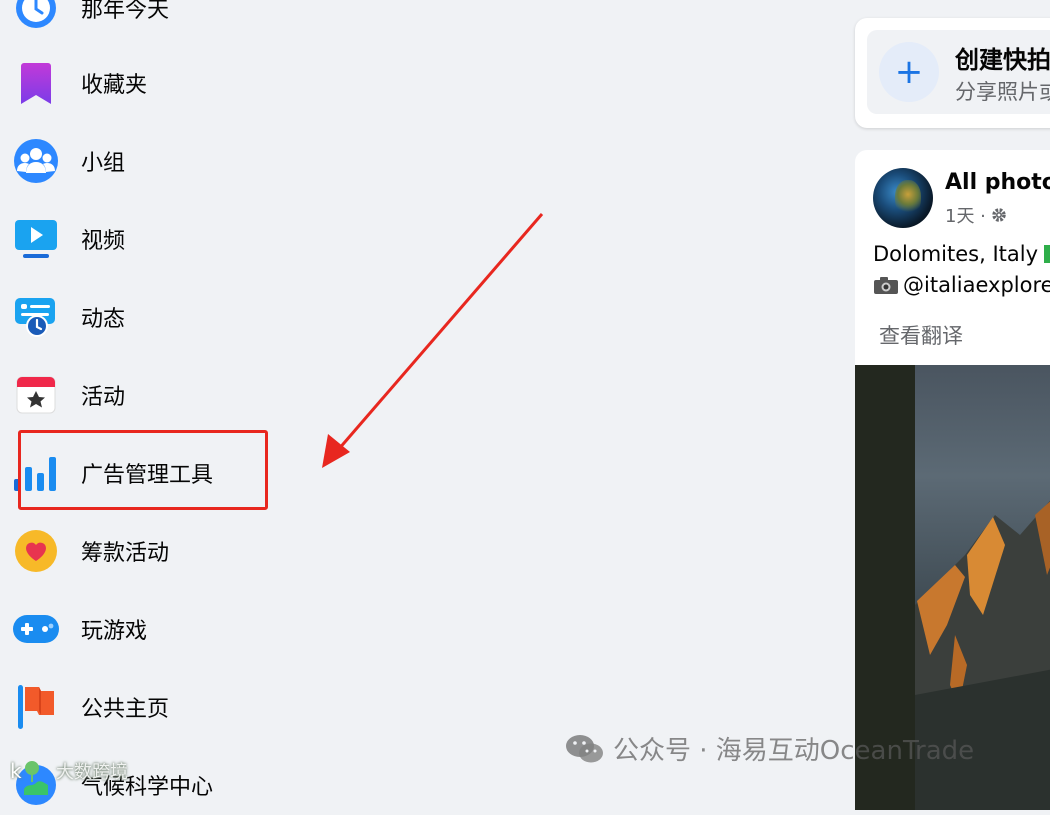 The height and width of the screenshot is (815, 1050). I want to click on sidebar-item-gaming: 玩游戏, so click(272, 629).